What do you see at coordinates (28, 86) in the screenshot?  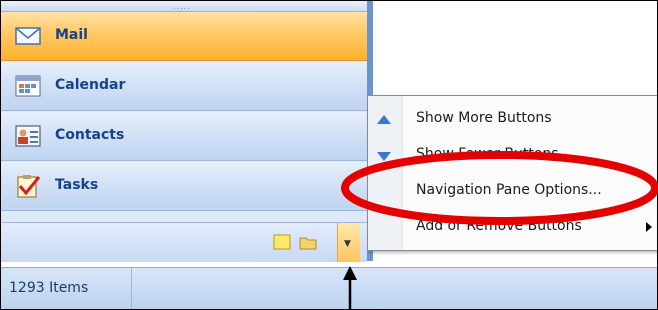 I see `calendar-icon` at bounding box center [28, 86].